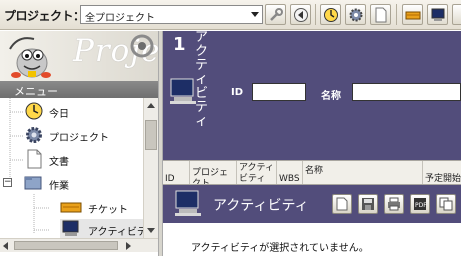 This screenshot has width=461, height=256. What do you see at coordinates (150, 168) in the screenshot?
I see `menu-vertical-scrollbar` at bounding box center [150, 168].